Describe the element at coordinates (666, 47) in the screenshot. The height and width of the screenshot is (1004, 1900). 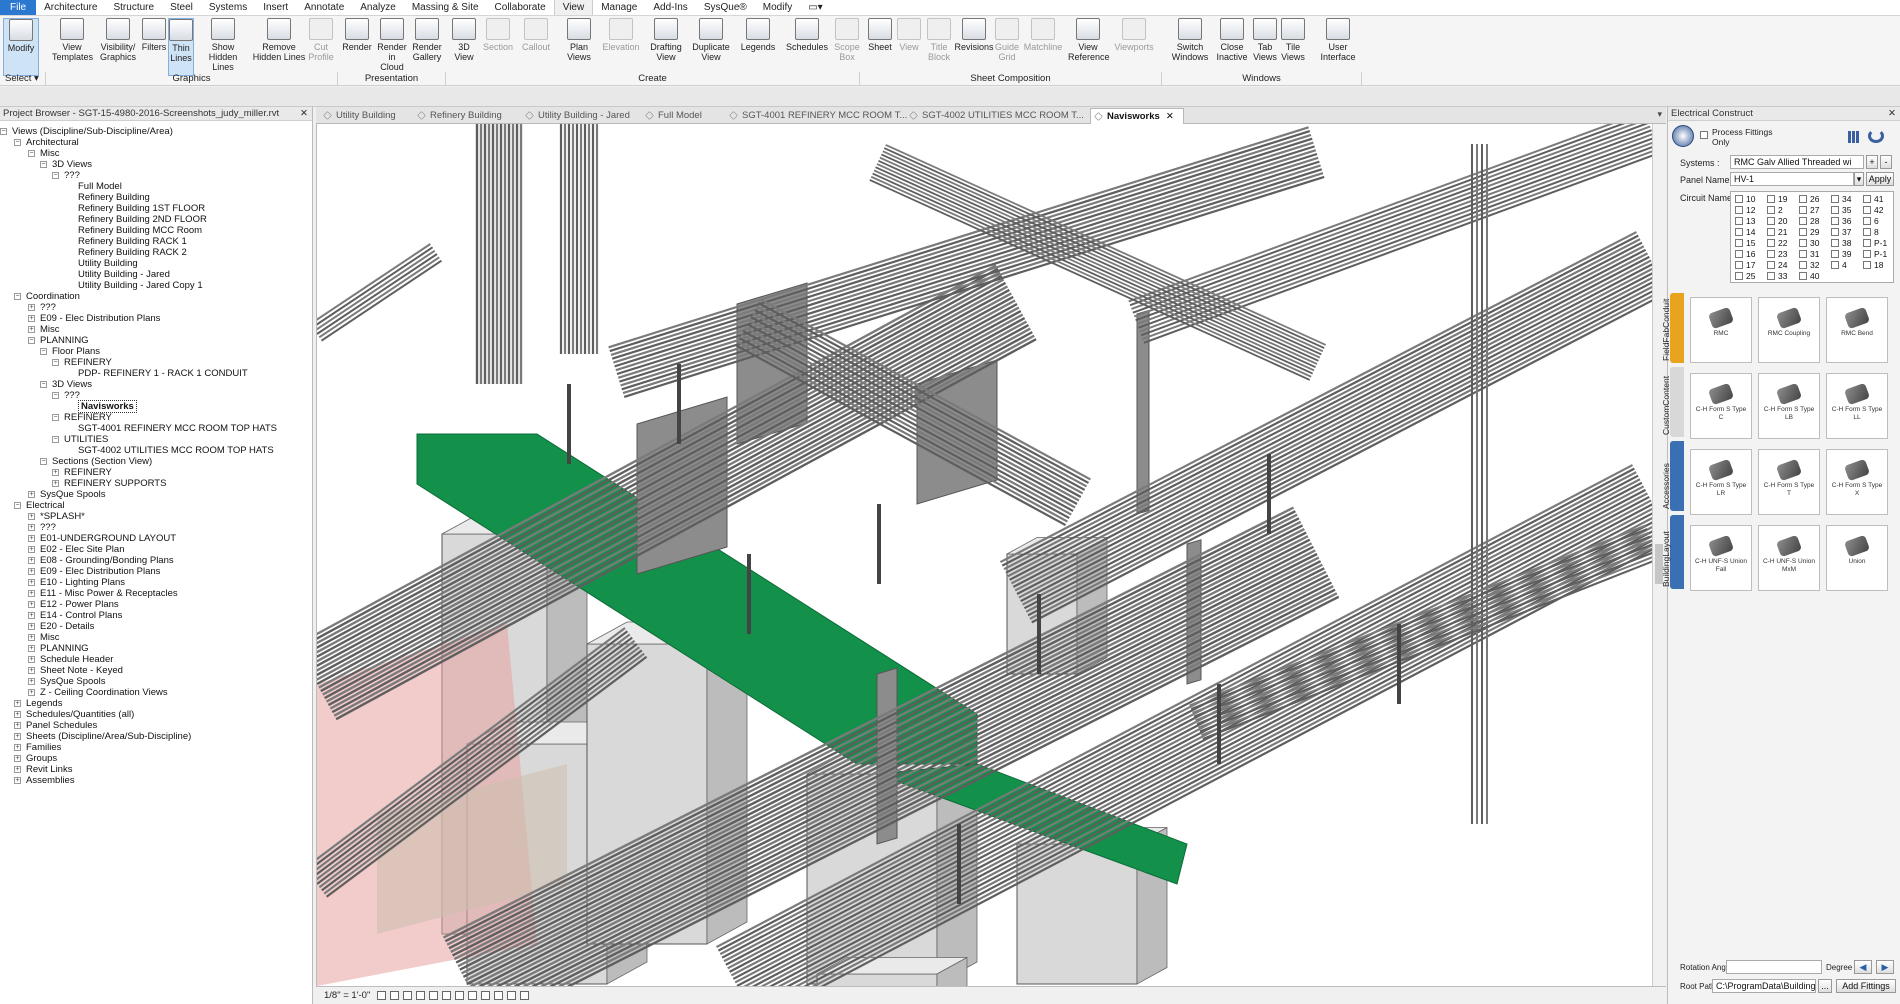
I see `drafting-view-button: Drafting View` at that location.